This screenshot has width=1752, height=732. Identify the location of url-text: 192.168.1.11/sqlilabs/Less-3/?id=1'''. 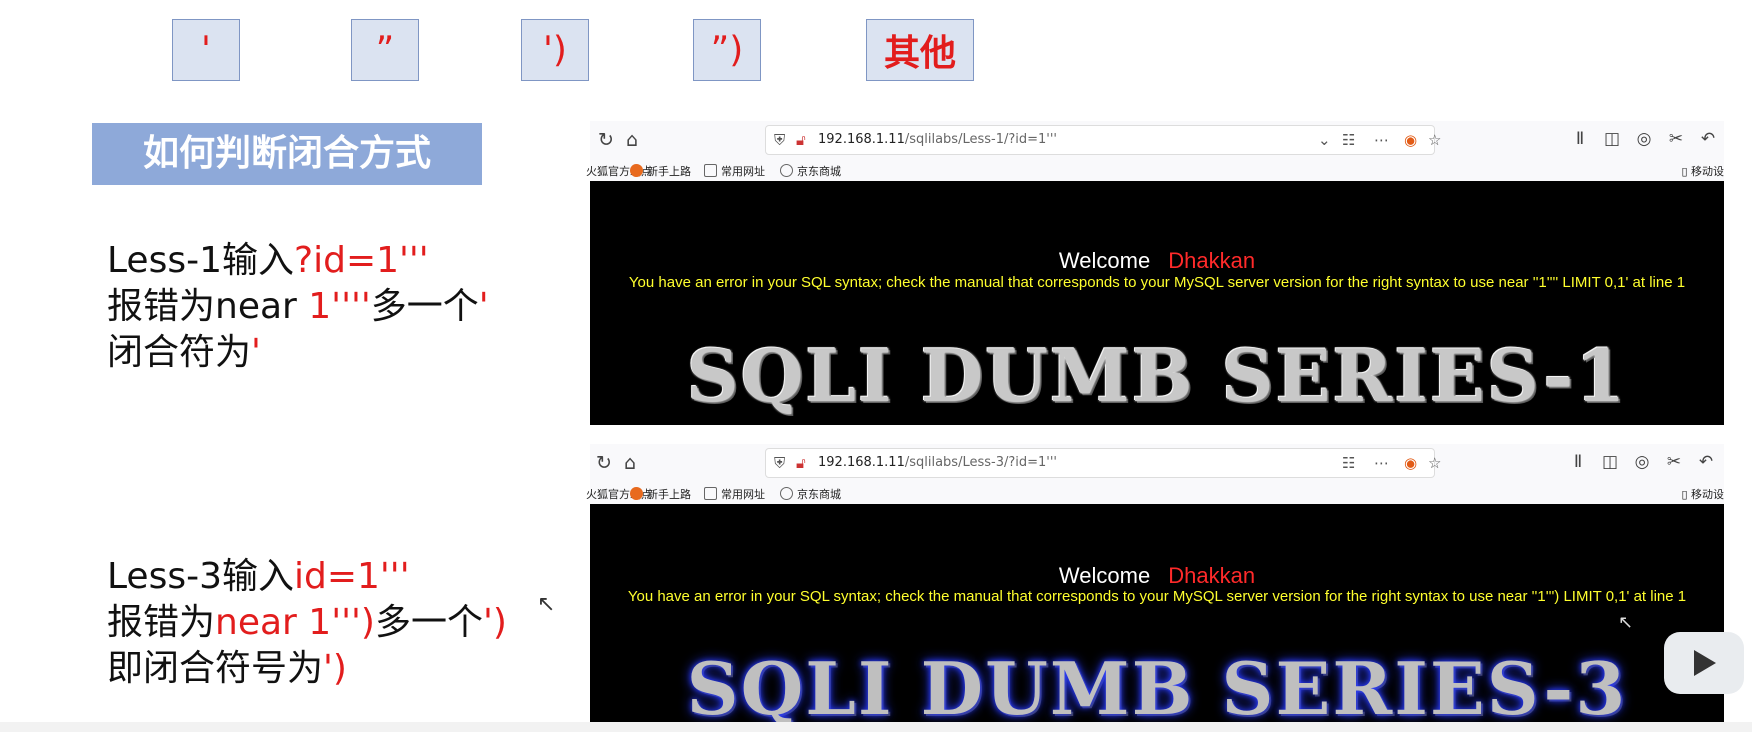
(937, 462).